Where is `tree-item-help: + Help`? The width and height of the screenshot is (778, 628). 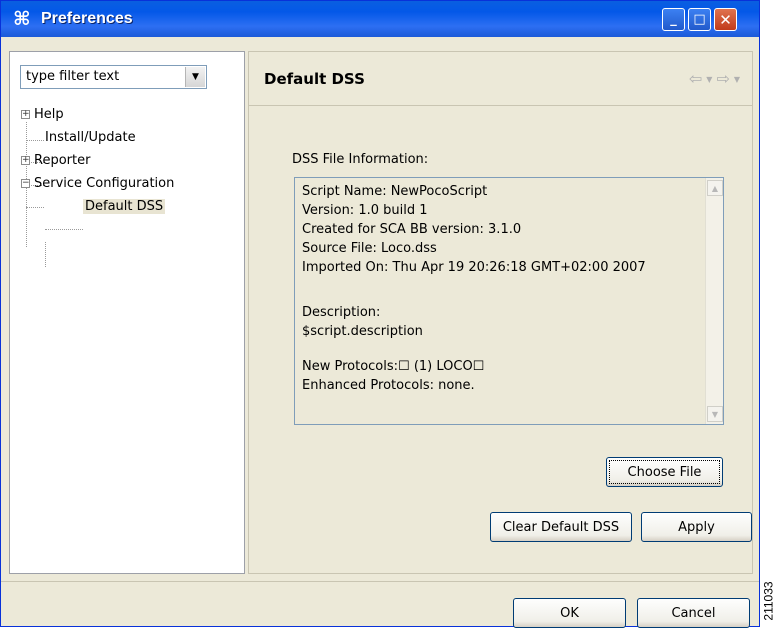 tree-item-help: + Help is located at coordinates (42, 114).